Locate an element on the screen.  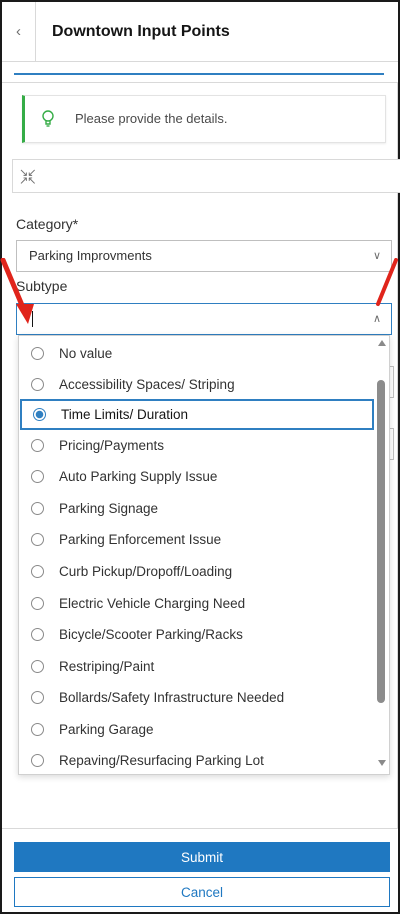
info-notice: Please provide the details. is located at coordinates (204, 119).